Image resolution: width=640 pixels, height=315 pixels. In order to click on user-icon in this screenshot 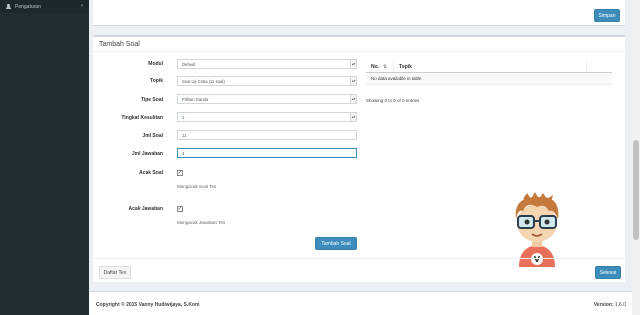, I will do `click(8, 6)`.